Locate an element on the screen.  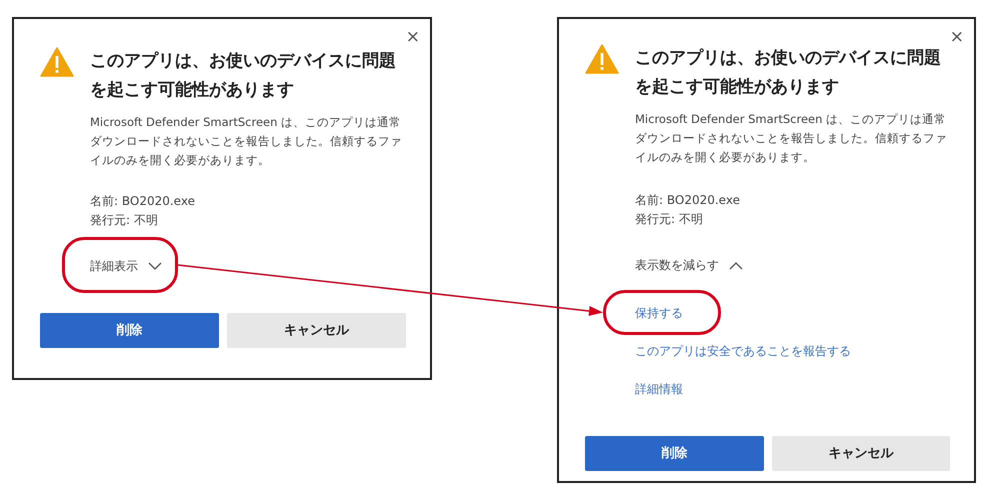
details-toggle: 表示数を減らす is located at coordinates (689, 265).